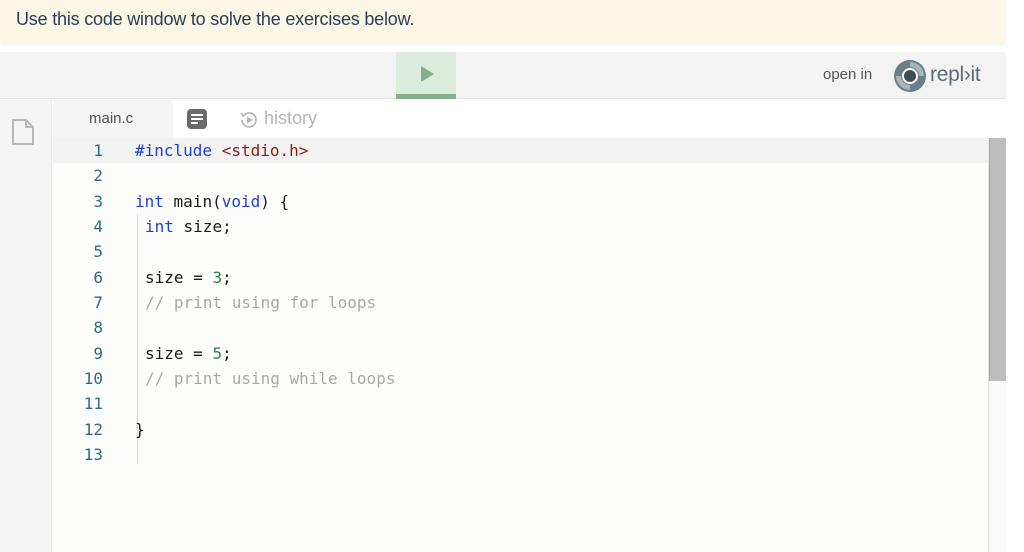 The image size is (1024, 552). What do you see at coordinates (520, 327) in the screenshot?
I see `code-line: 8` at bounding box center [520, 327].